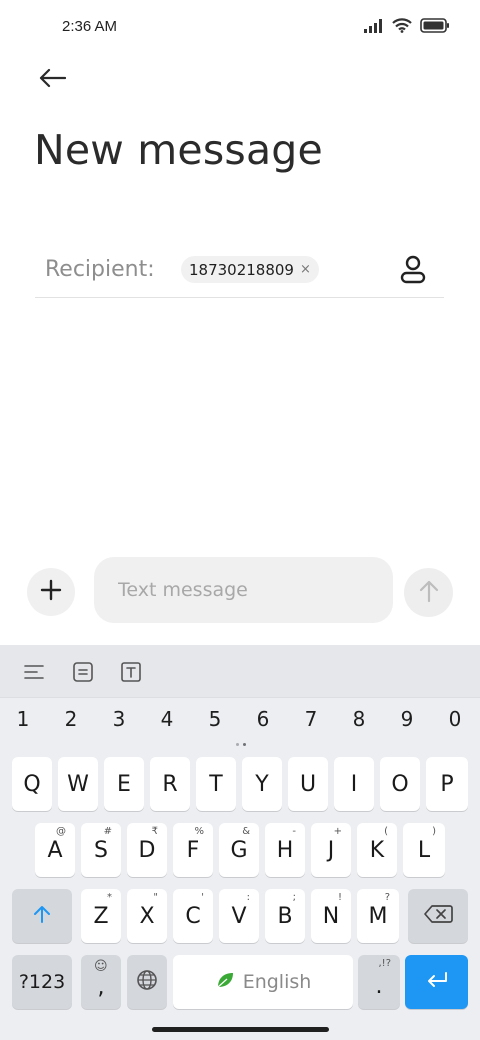 The width and height of the screenshot is (480, 1040). I want to click on globe-icon, so click(147, 982).